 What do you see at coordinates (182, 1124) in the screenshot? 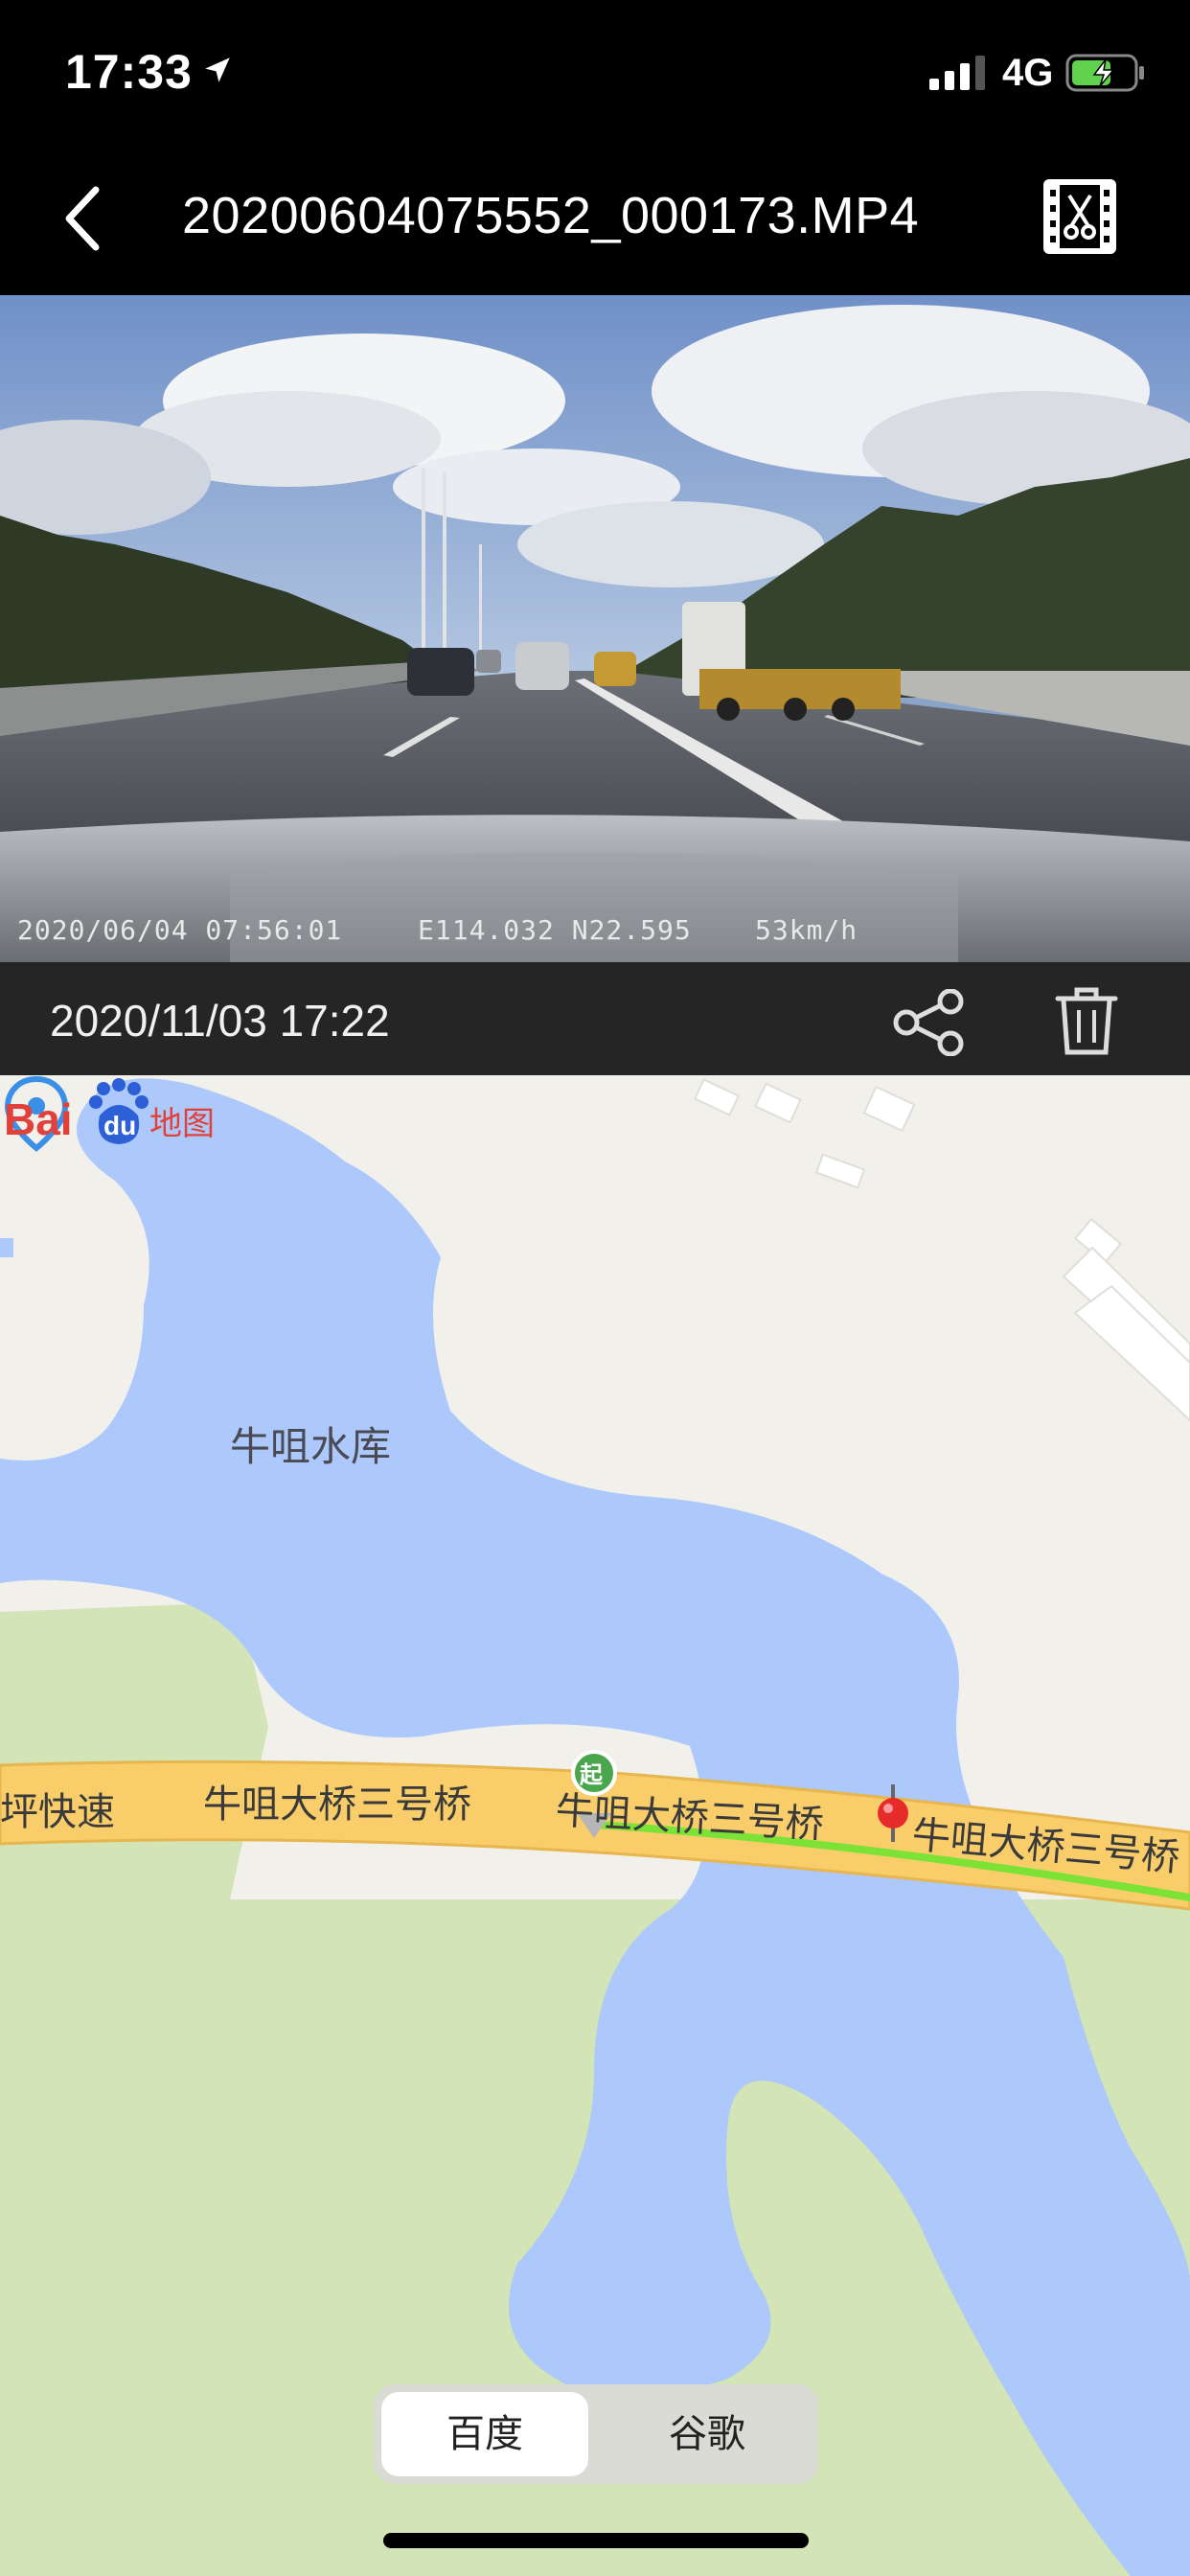
I see `svg-text: 地图` at bounding box center [182, 1124].